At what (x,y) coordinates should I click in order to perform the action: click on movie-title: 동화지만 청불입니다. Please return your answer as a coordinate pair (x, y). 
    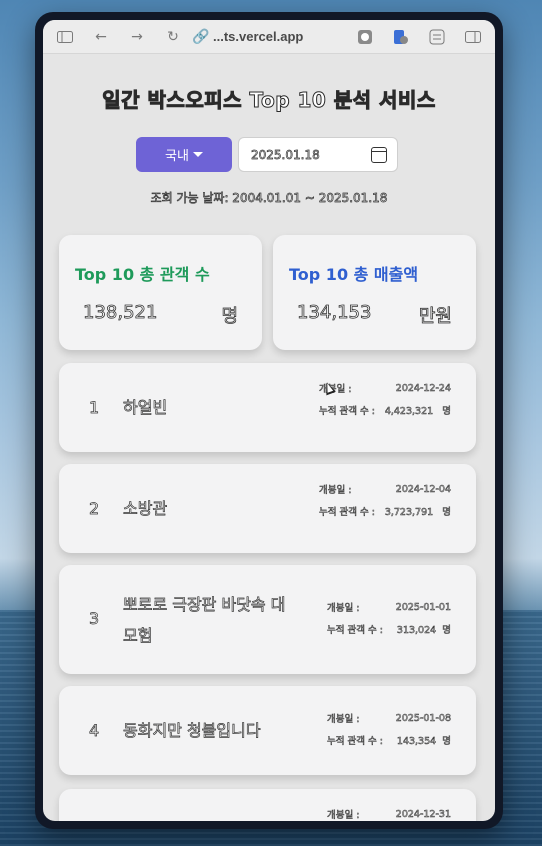
    Looking at the image, I should click on (192, 731).